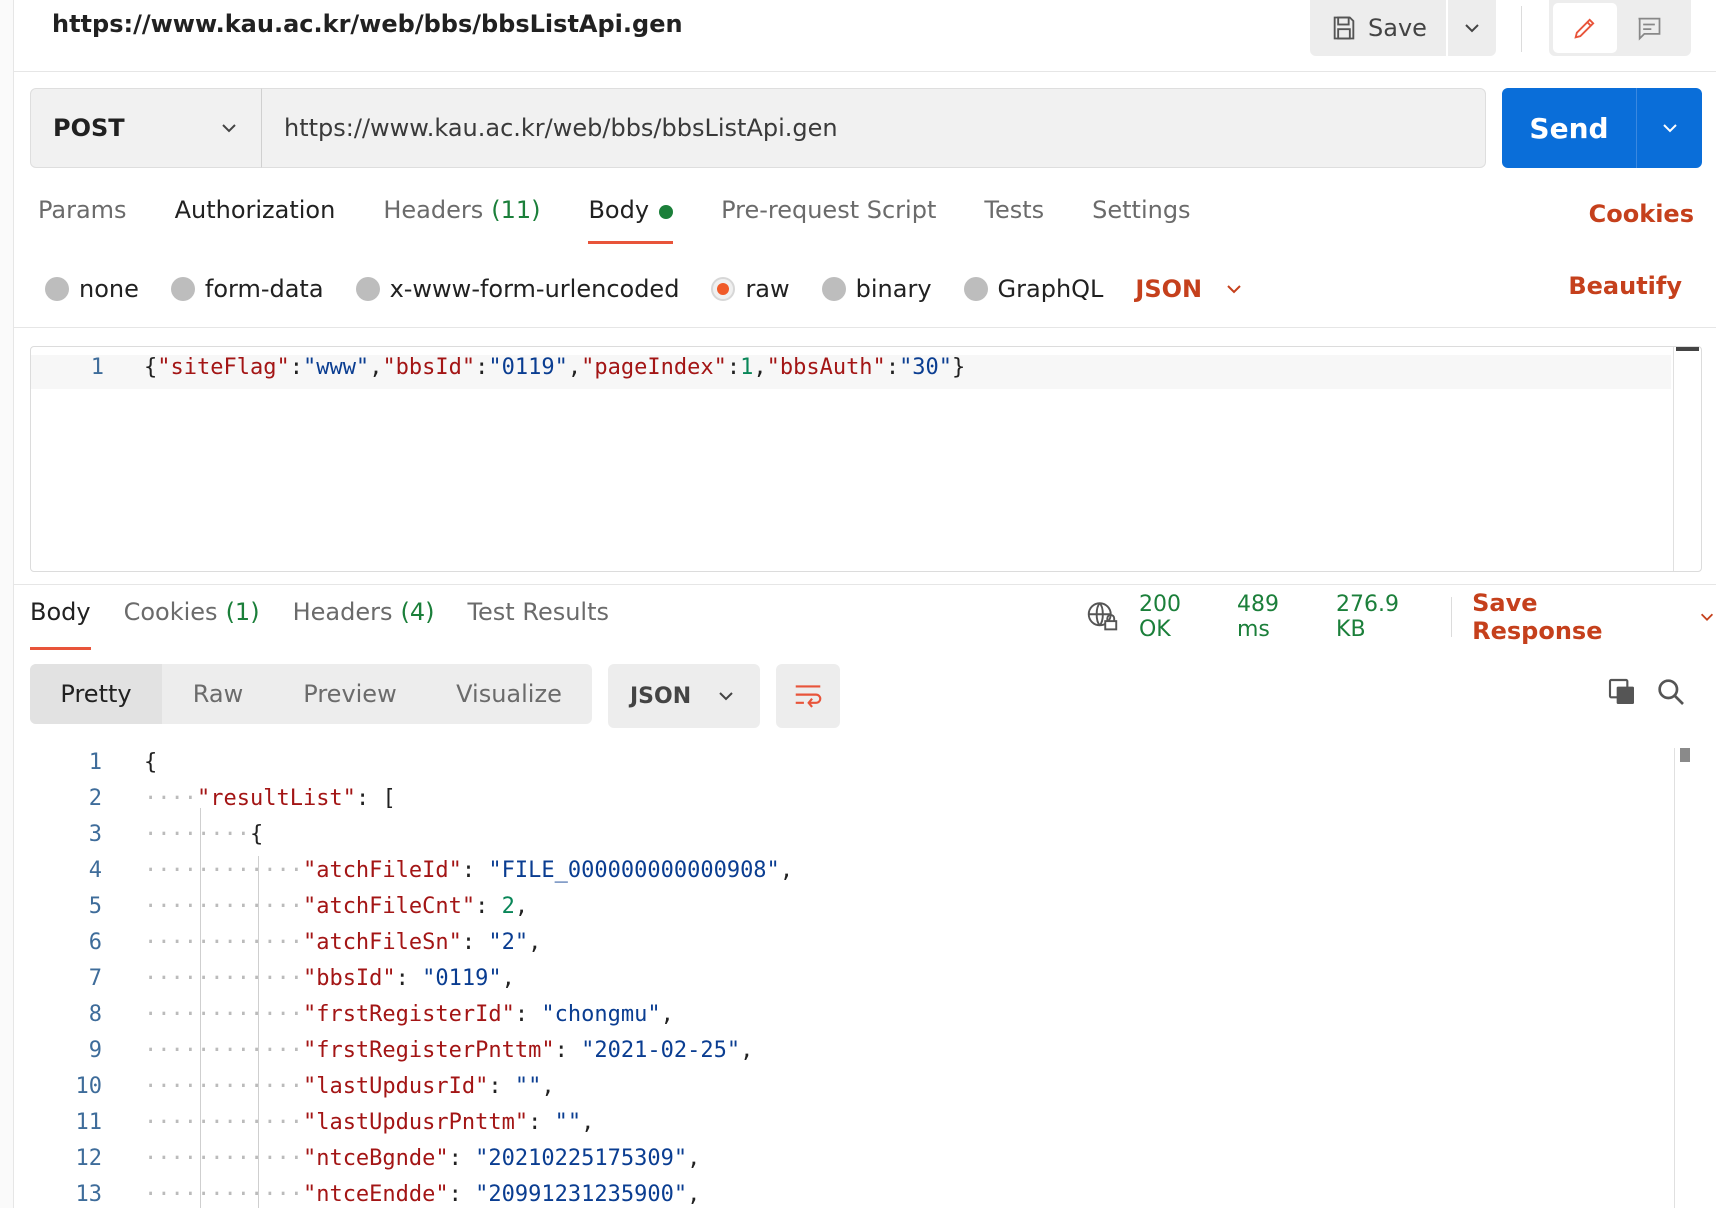 This screenshot has width=1716, height=1208. I want to click on copy-icon, so click(1622, 694).